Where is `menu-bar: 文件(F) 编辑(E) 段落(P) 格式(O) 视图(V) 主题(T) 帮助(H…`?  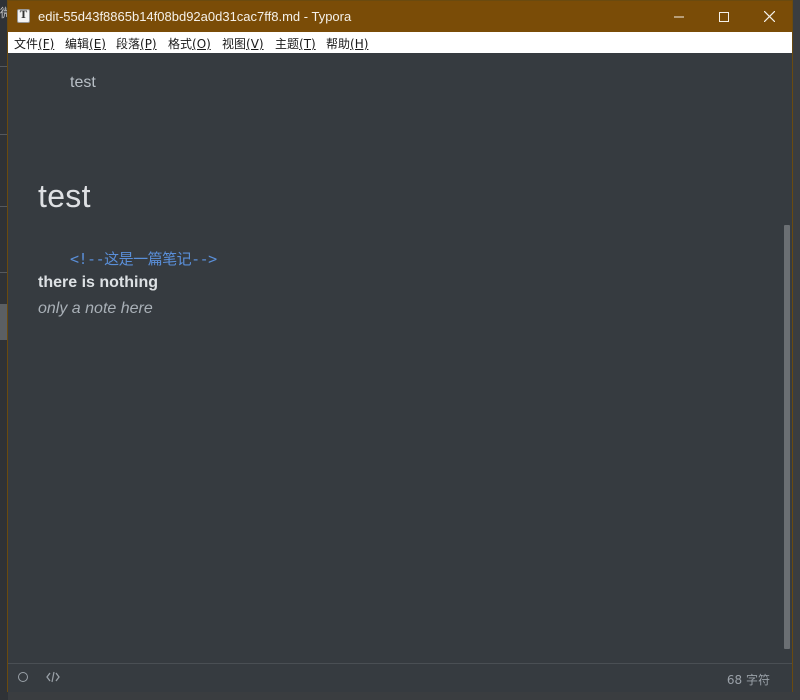 menu-bar: 文件(F) 编辑(E) 段落(P) 格式(O) 视图(V) 主题(T) 帮助(H… is located at coordinates (400, 42).